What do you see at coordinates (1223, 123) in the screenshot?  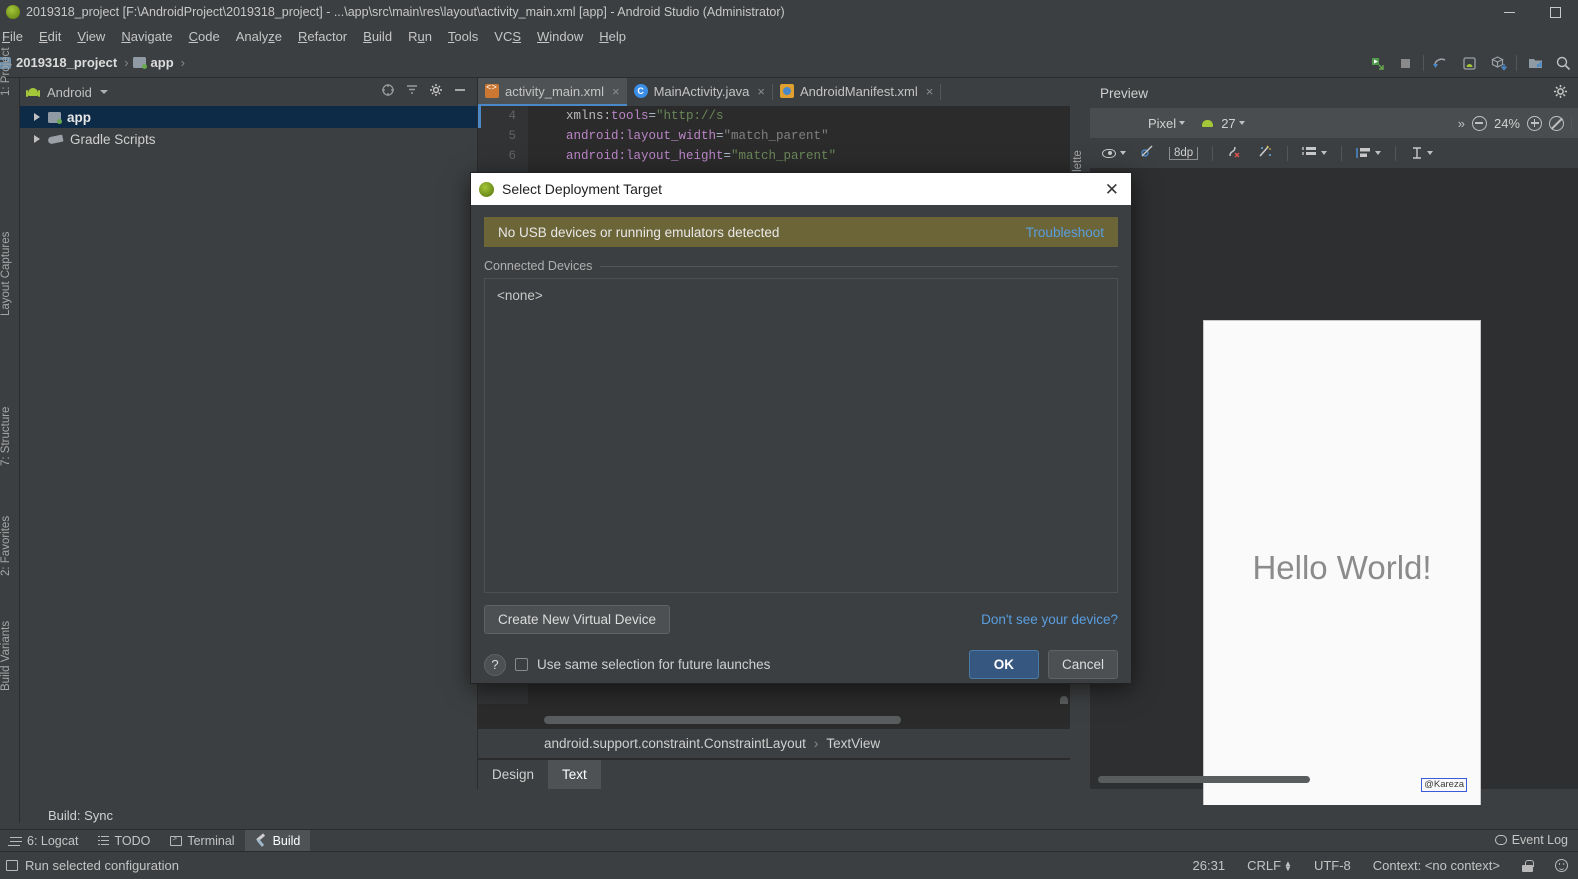 I see `api-level-selector: 27` at bounding box center [1223, 123].